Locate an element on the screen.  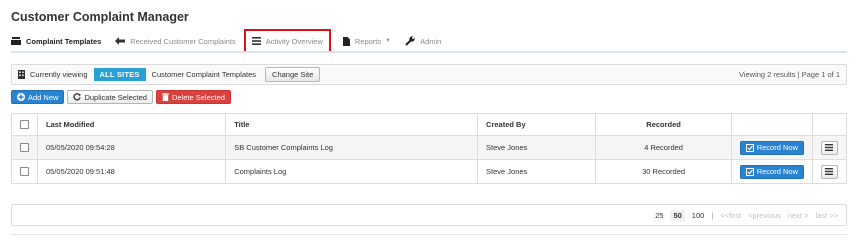
add-new-button: Add New is located at coordinates (38, 97).